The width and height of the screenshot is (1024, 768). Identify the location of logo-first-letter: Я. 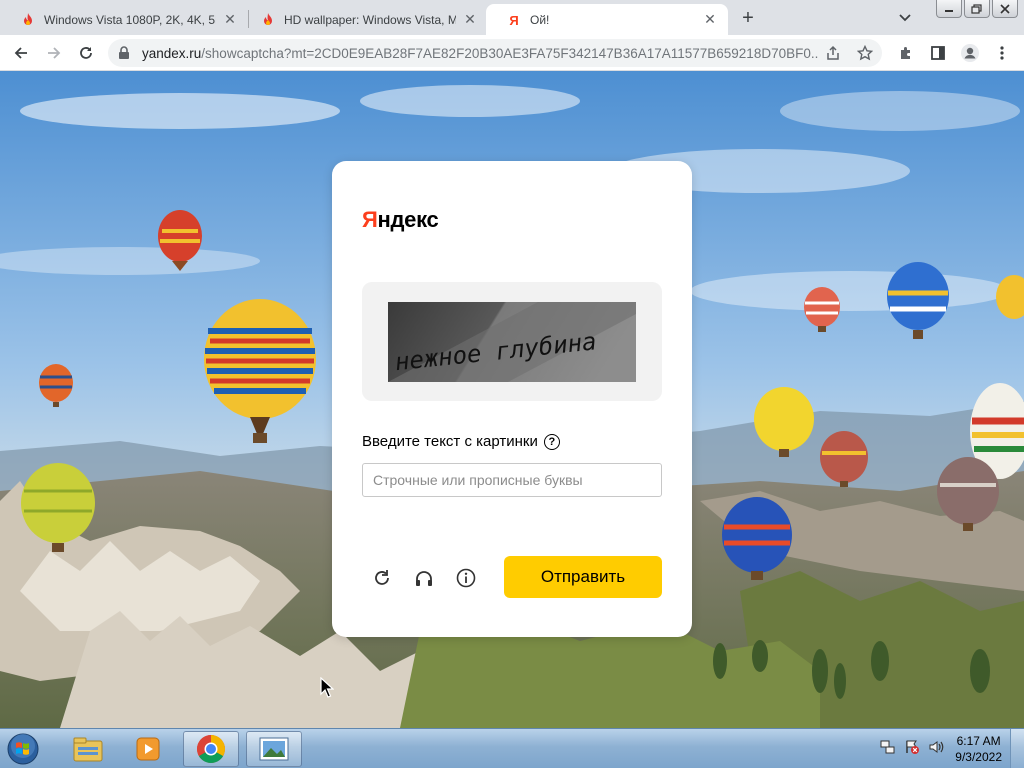
(370, 219).